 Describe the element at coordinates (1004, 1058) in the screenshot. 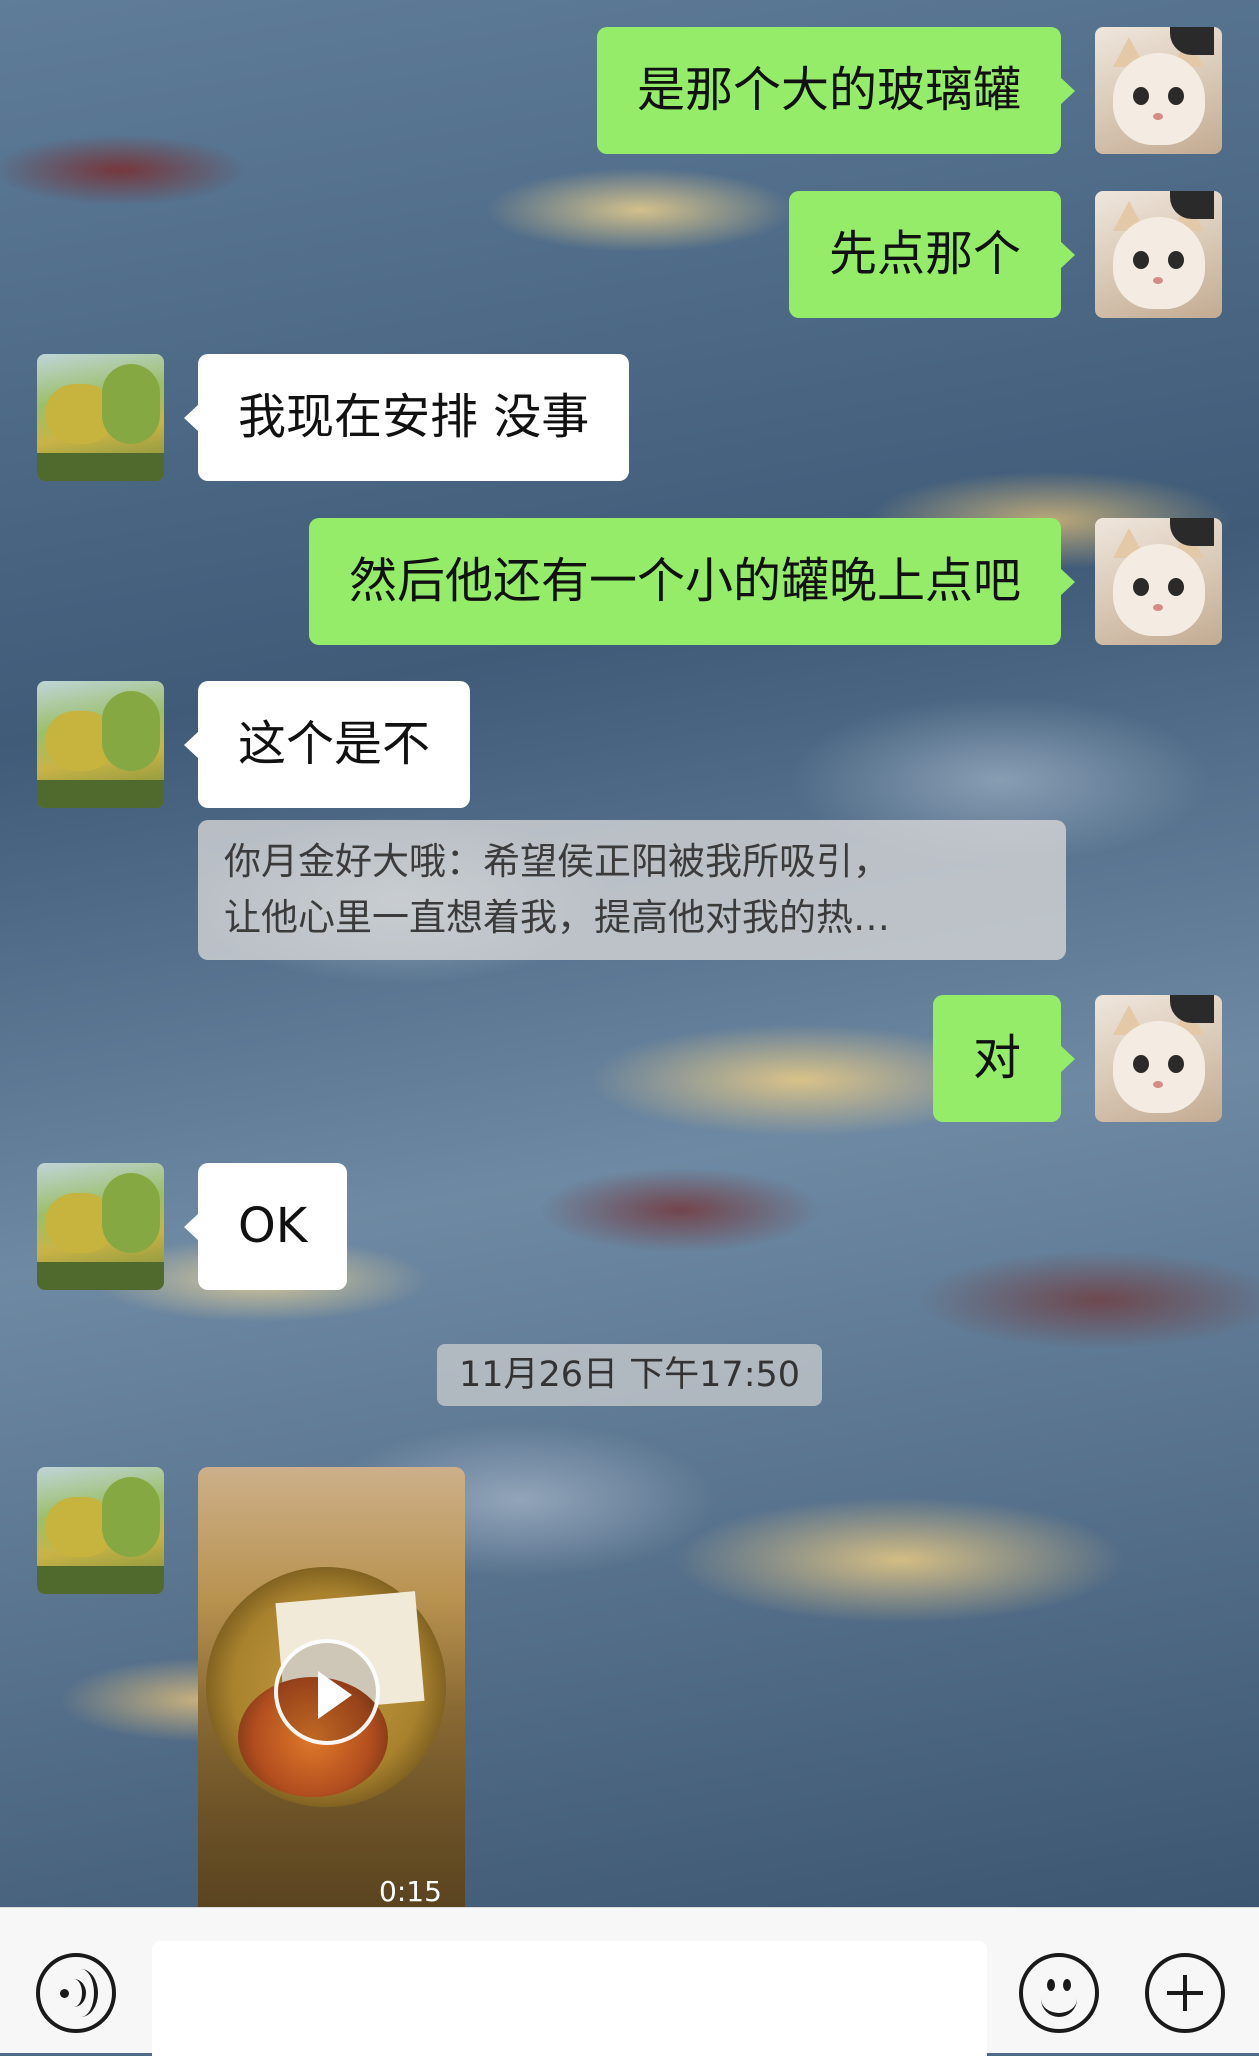

I see `message-bubble: 对` at that location.